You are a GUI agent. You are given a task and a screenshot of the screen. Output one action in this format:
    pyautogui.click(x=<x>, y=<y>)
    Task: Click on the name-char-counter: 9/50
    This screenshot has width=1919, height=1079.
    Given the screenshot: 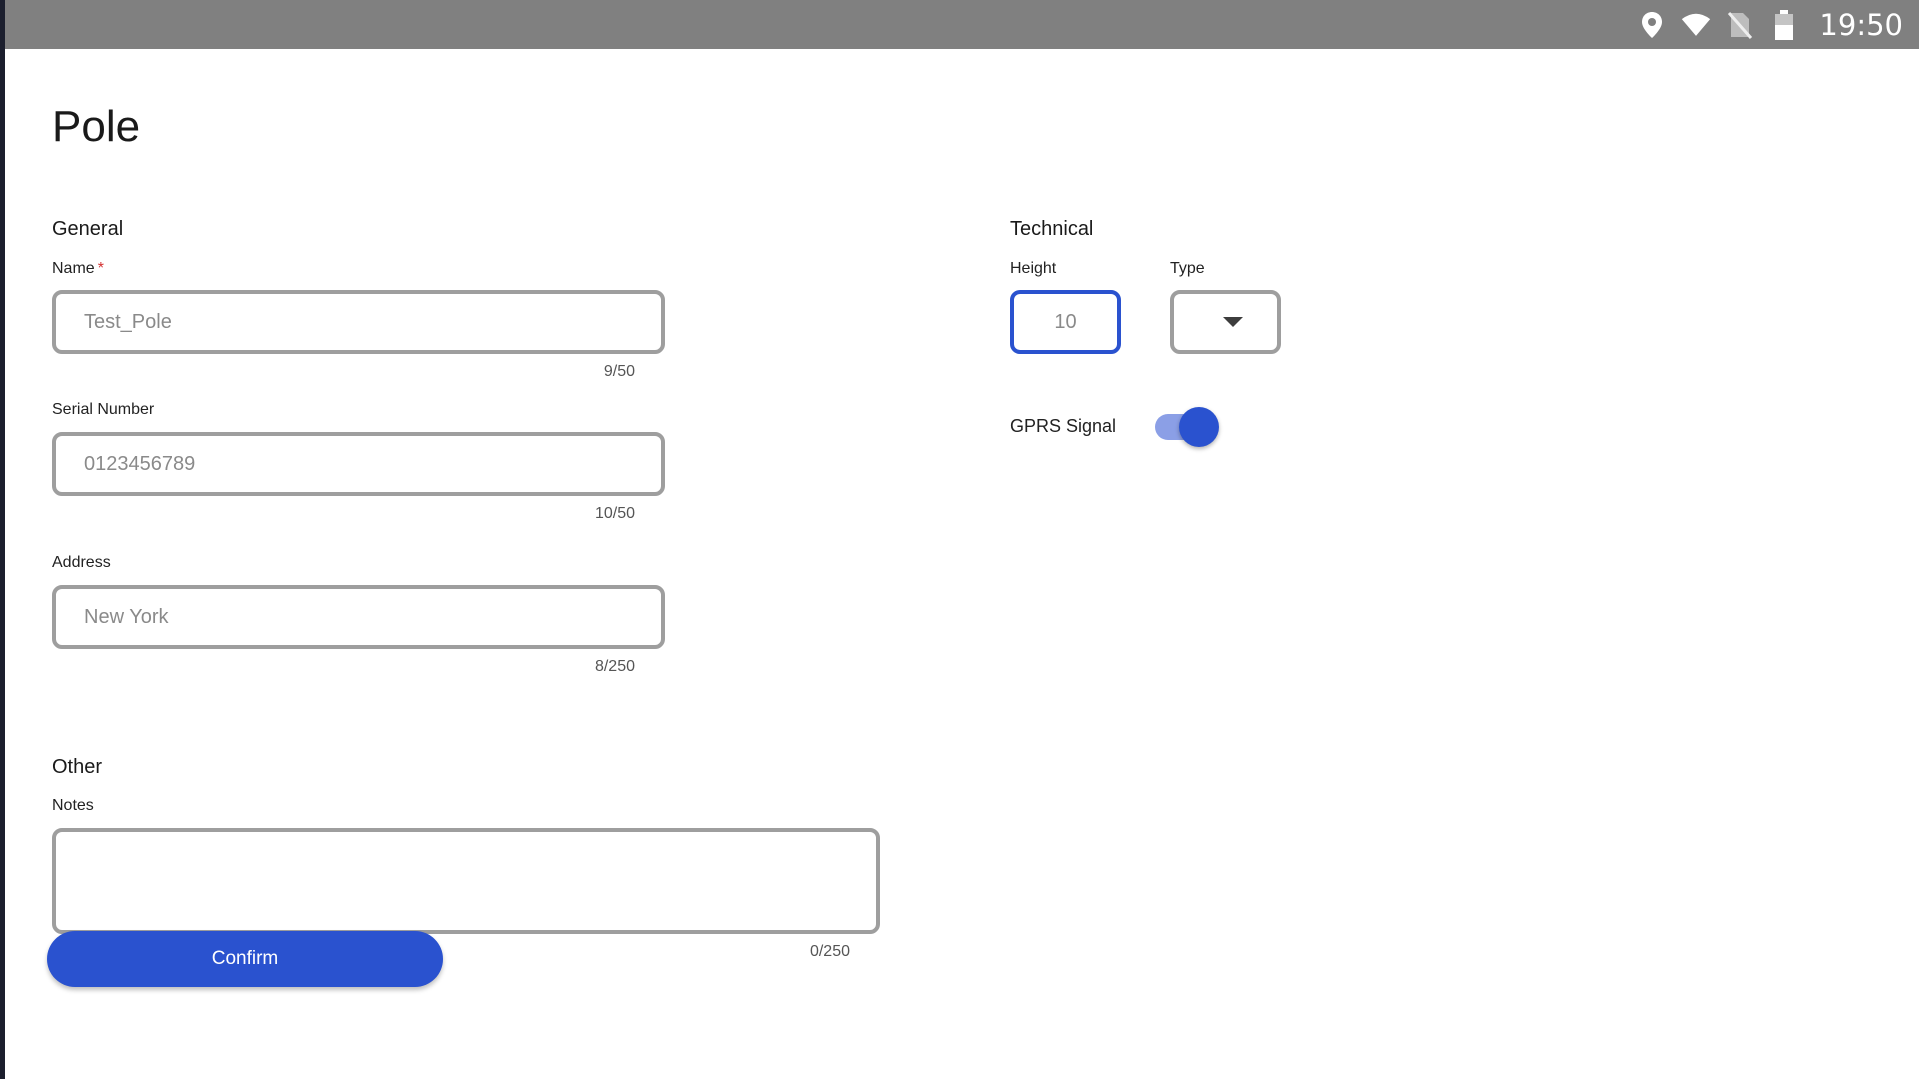 What is the action you would take?
    pyautogui.click(x=619, y=371)
    